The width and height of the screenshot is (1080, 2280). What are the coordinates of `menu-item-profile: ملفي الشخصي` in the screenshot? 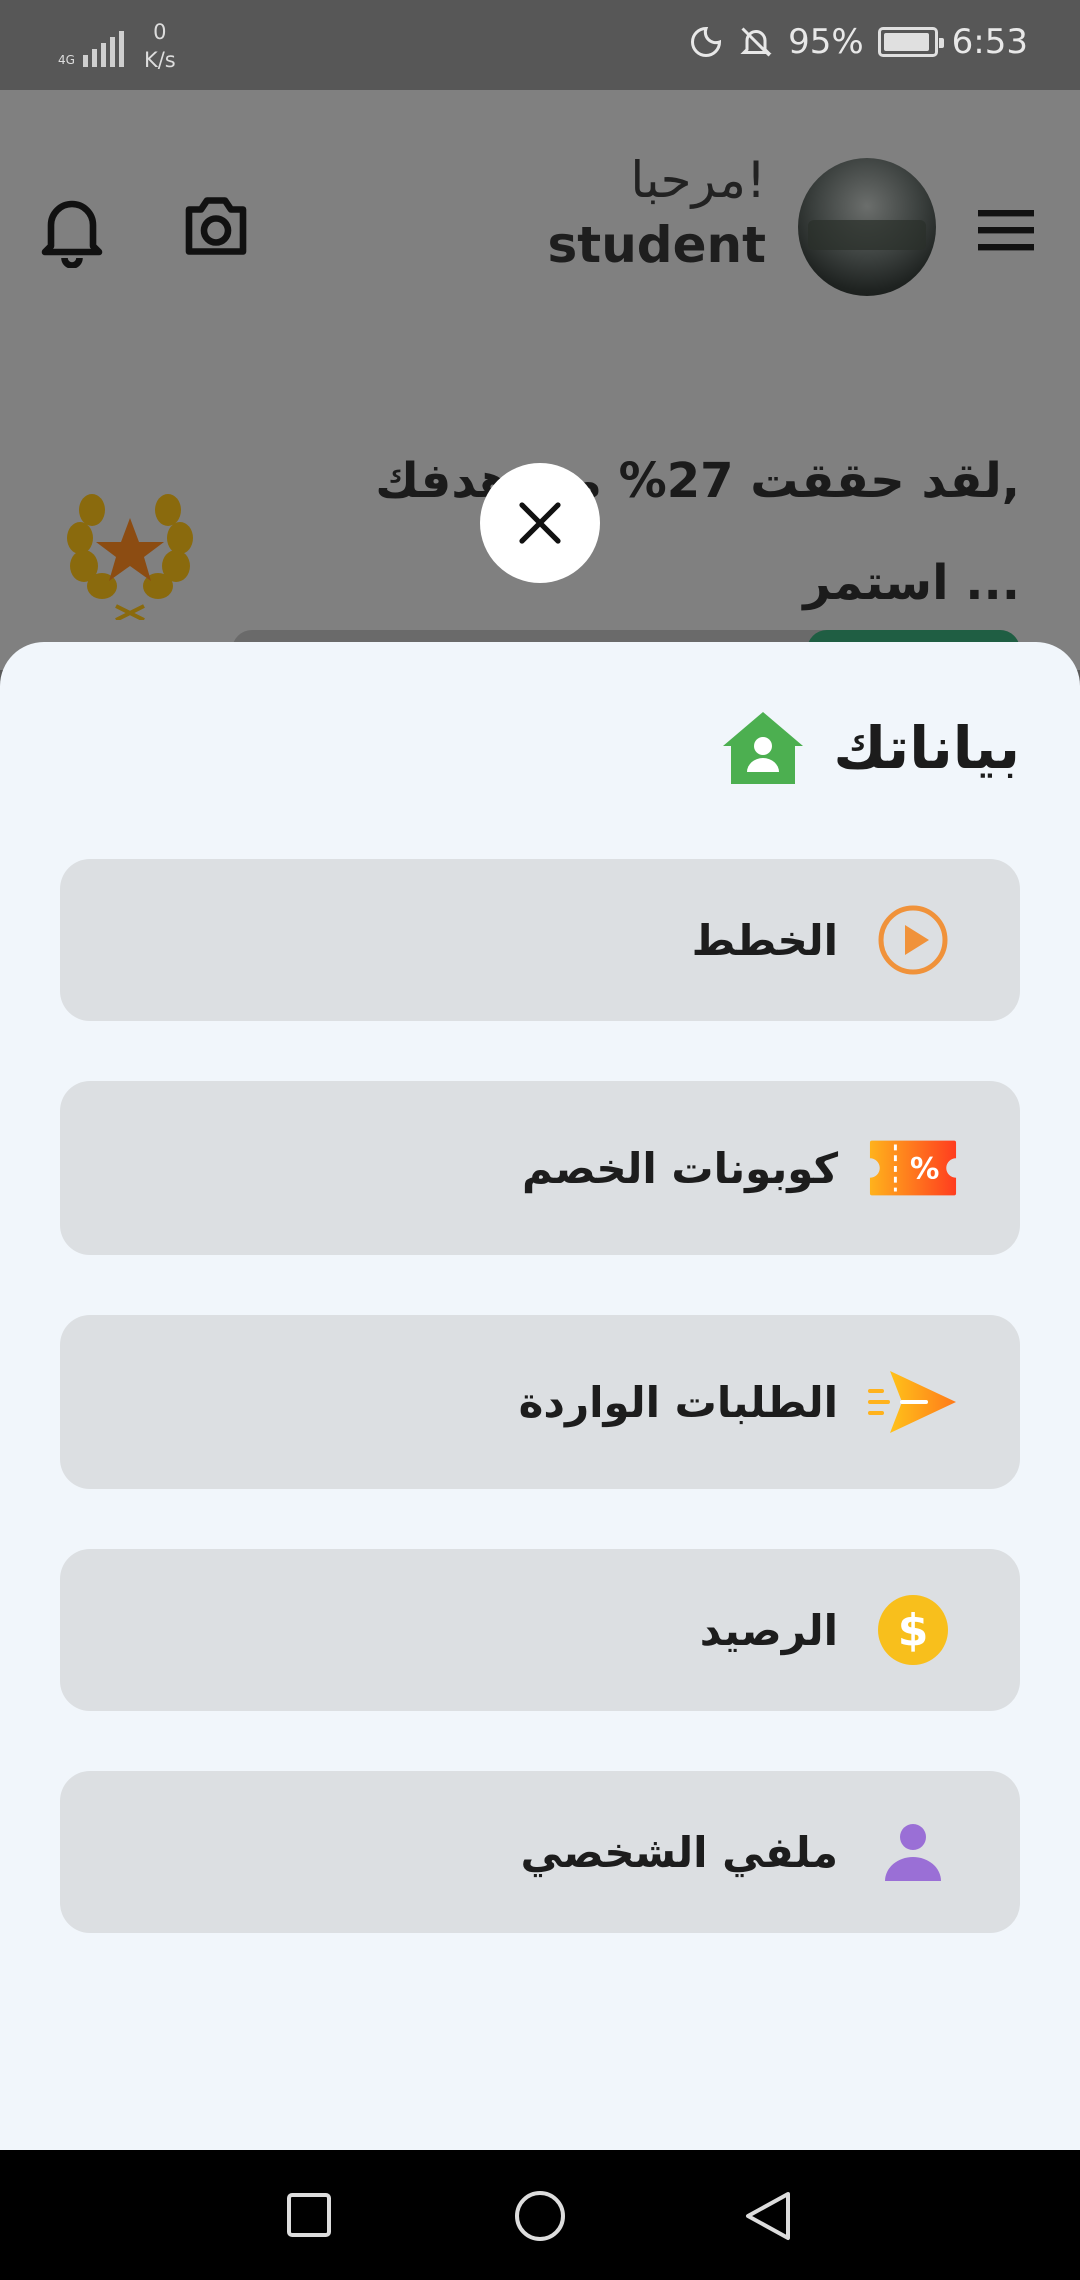 It's located at (540, 1852).